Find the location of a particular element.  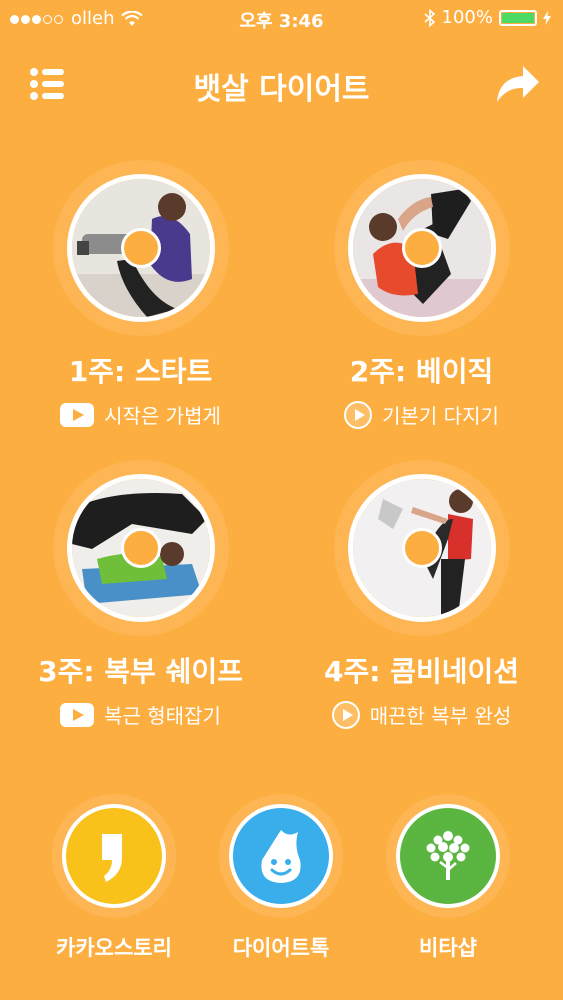

page-title: 뱃살 다이어트 is located at coordinates (281, 89).